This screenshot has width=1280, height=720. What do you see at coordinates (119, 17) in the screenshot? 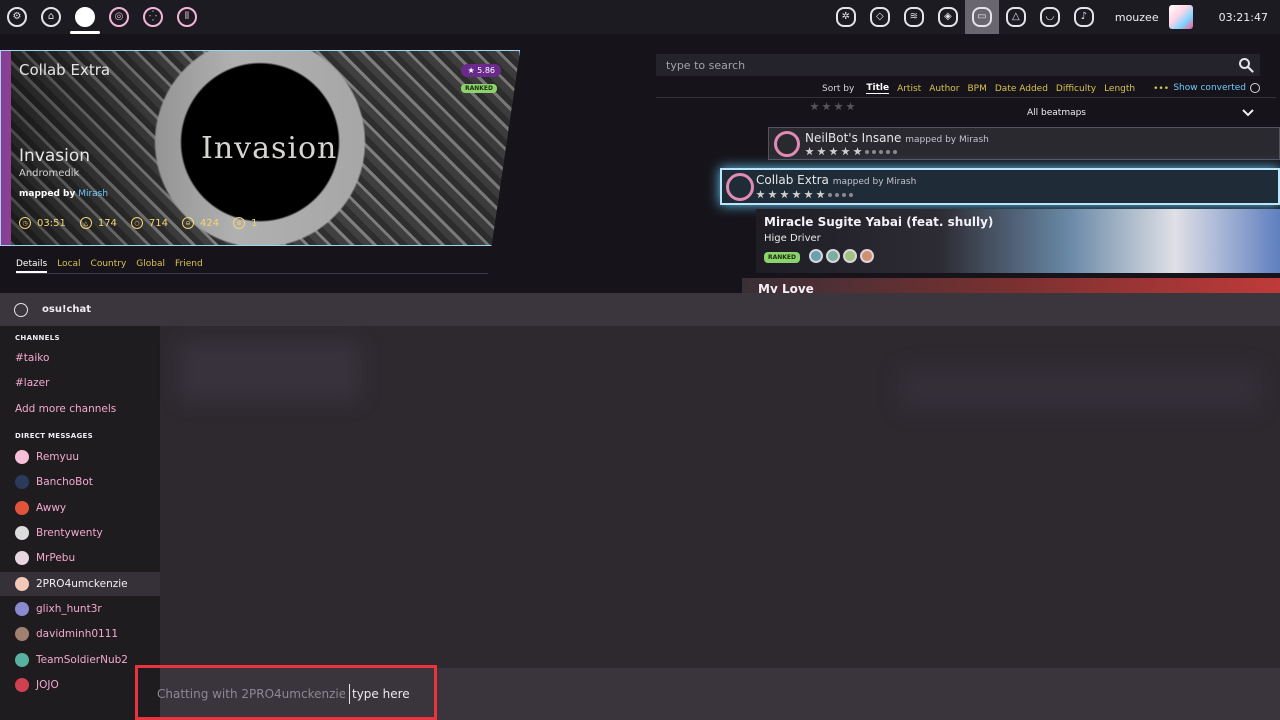
I see `ruleset-taiko-button: ◎` at bounding box center [119, 17].